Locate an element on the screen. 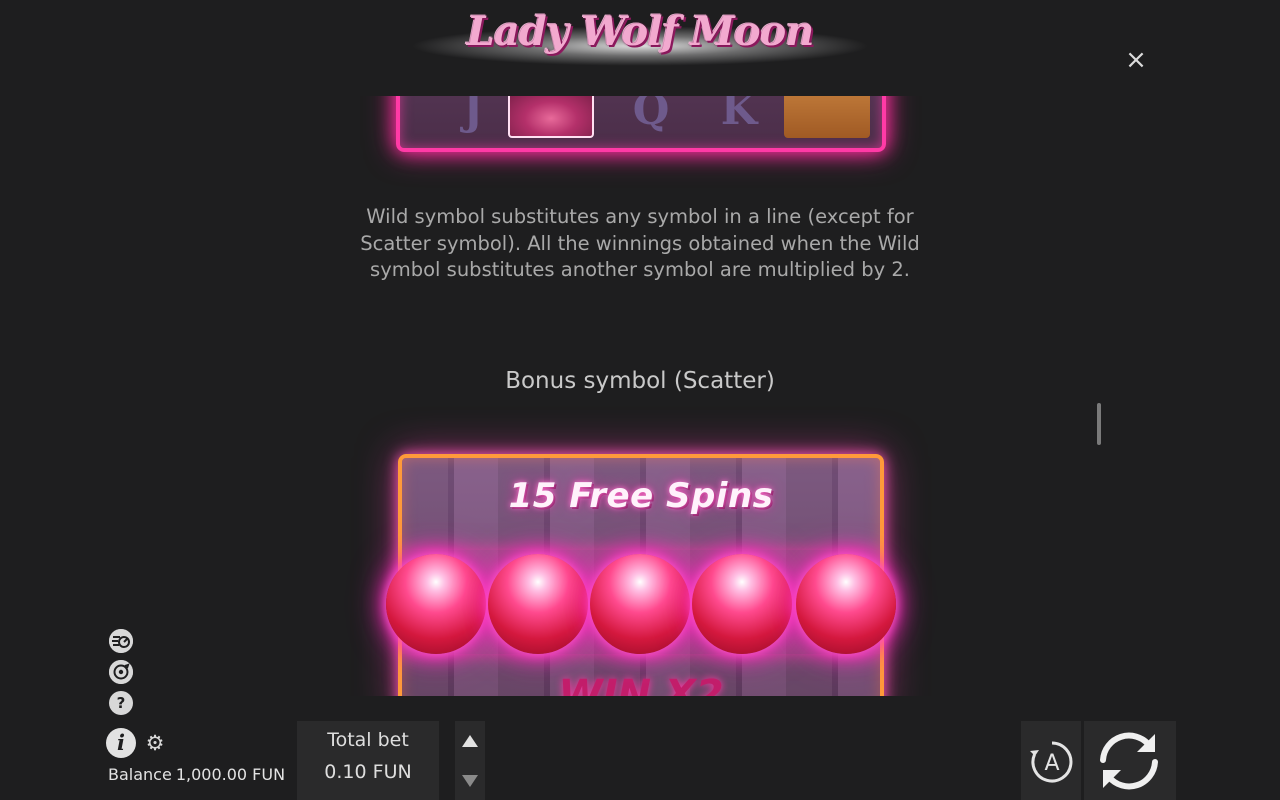 The height and width of the screenshot is (800, 1280). balance-display: Balance 1,000.00 FUN is located at coordinates (198, 774).